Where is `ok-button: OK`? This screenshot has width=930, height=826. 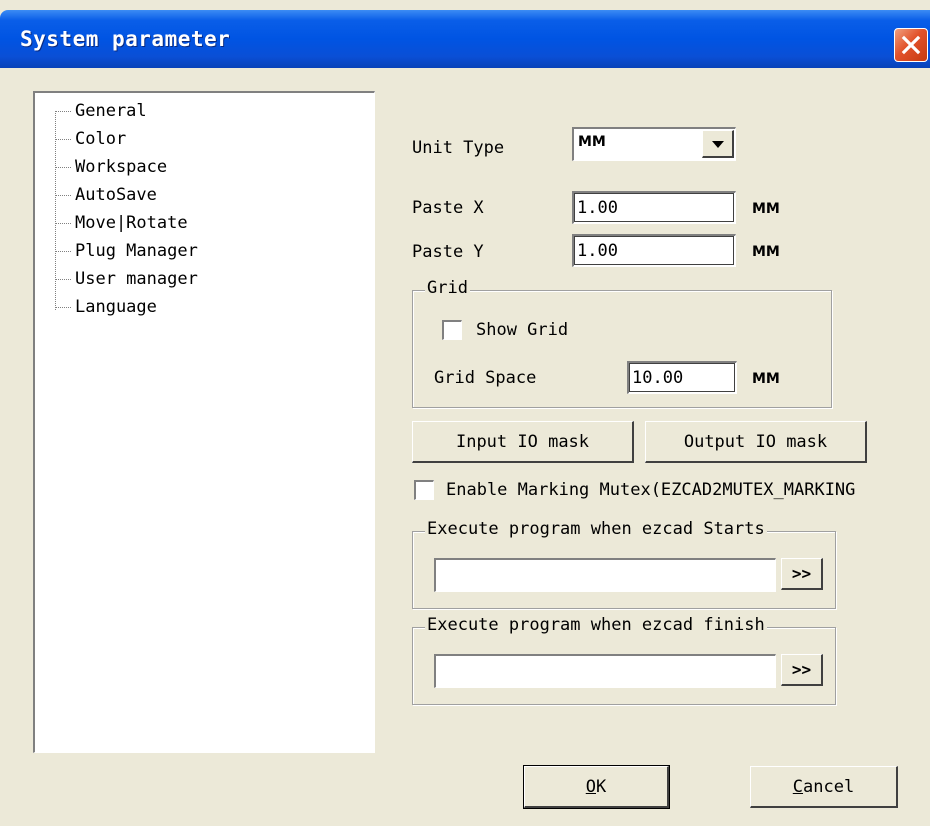
ok-button: OK is located at coordinates (596, 787).